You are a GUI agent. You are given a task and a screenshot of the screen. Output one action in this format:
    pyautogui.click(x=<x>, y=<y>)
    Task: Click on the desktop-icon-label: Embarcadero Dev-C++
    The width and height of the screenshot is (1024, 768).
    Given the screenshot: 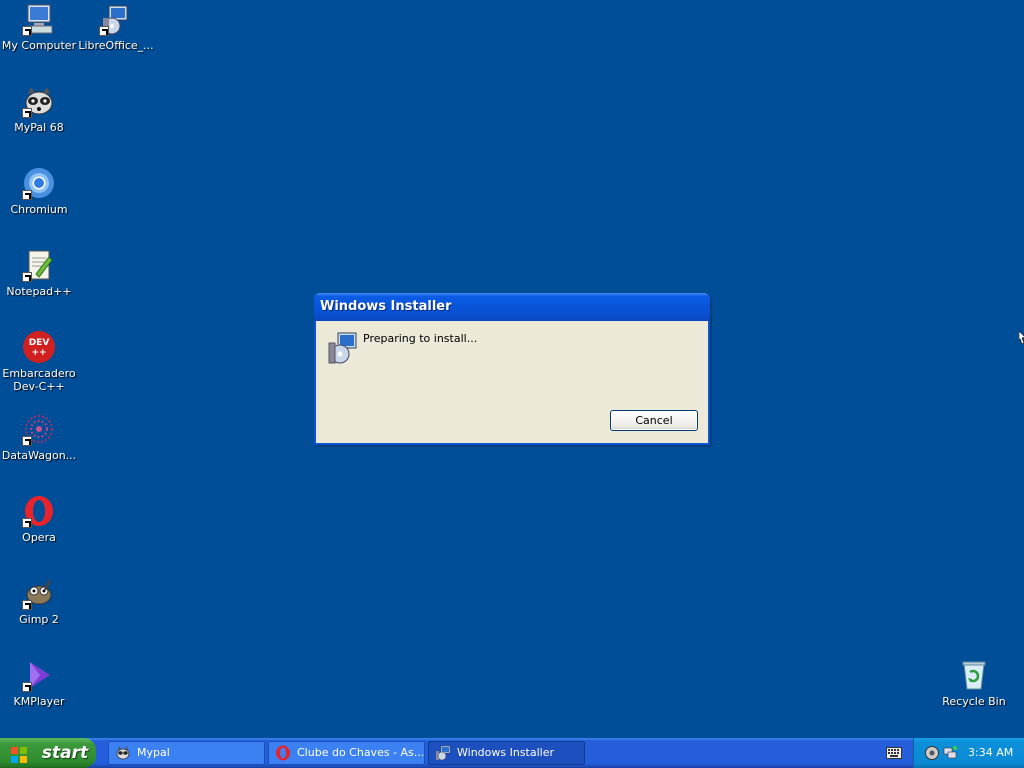 What is the action you would take?
    pyautogui.click(x=39, y=380)
    